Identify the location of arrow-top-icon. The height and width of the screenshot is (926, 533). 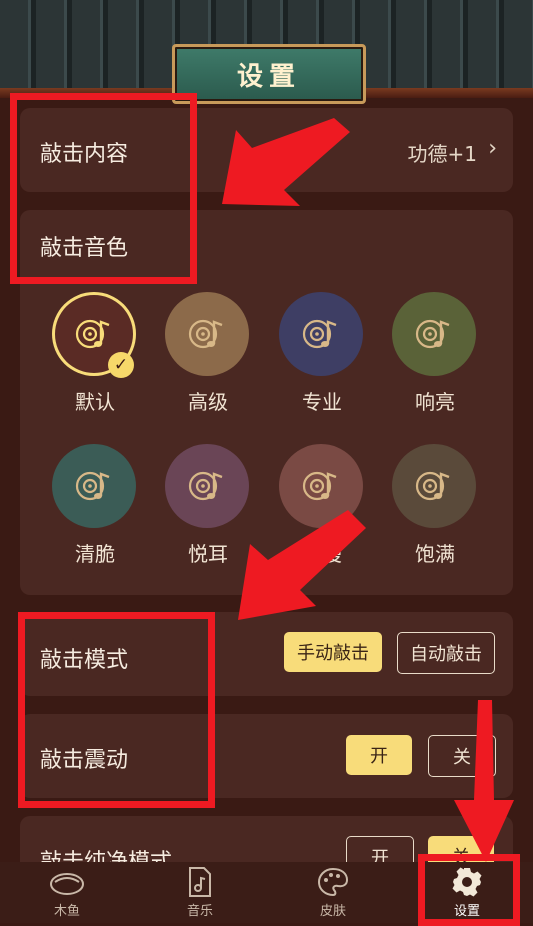
(286, 162).